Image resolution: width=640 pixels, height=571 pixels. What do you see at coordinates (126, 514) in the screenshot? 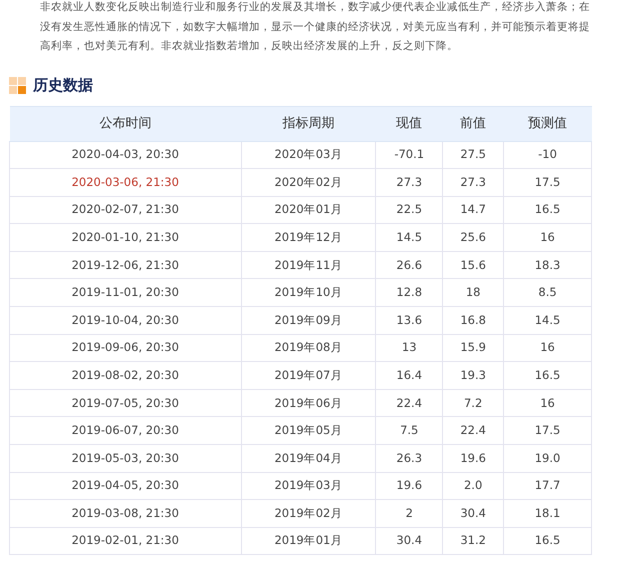
I see `table-cell: 2019-03-08, 21:30` at bounding box center [126, 514].